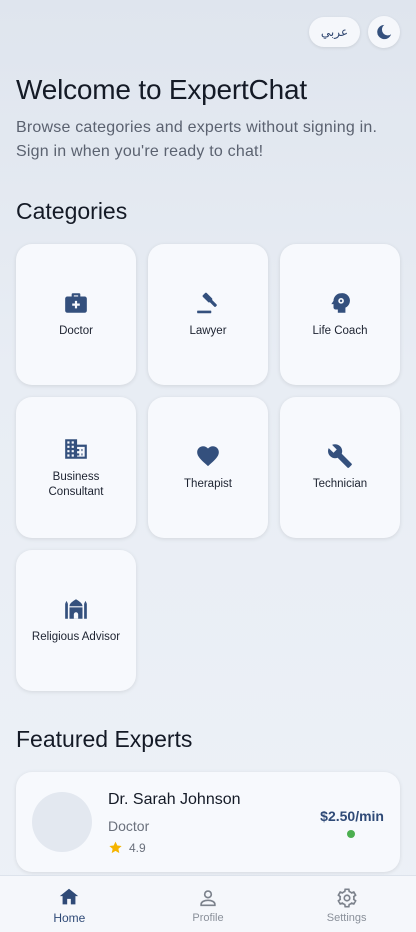 The width and height of the screenshot is (416, 932). Describe the element at coordinates (76, 637) in the screenshot. I see `category-label: Religious Advisor` at that location.